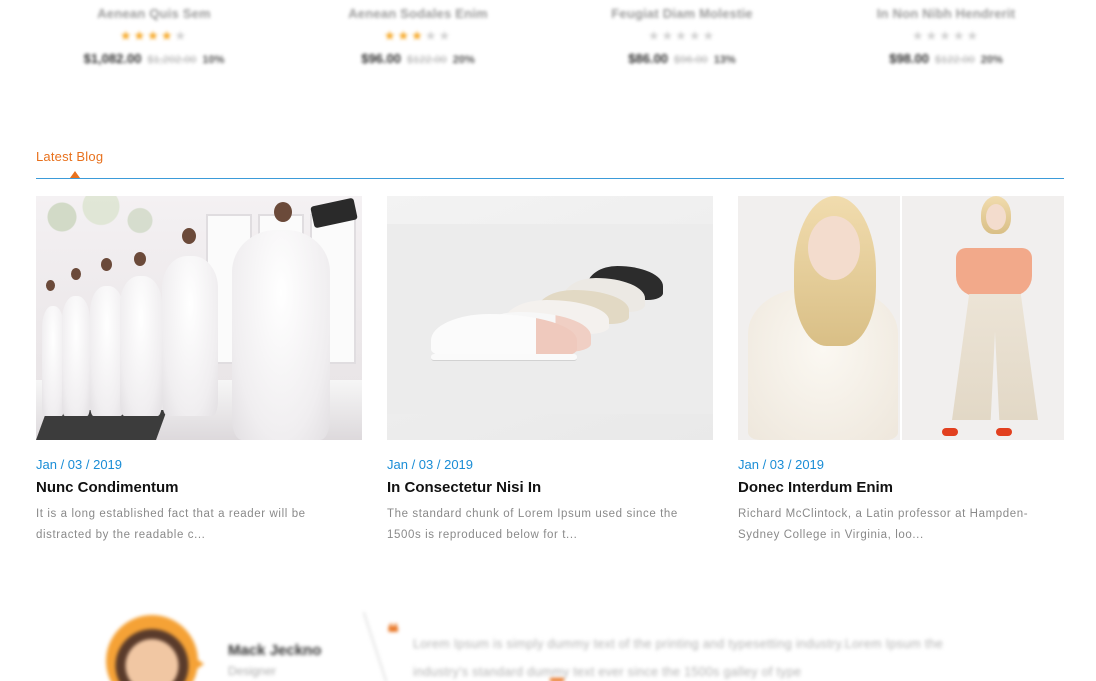  What do you see at coordinates (101, 231) in the screenshot?
I see `flower-decor` at bounding box center [101, 231].